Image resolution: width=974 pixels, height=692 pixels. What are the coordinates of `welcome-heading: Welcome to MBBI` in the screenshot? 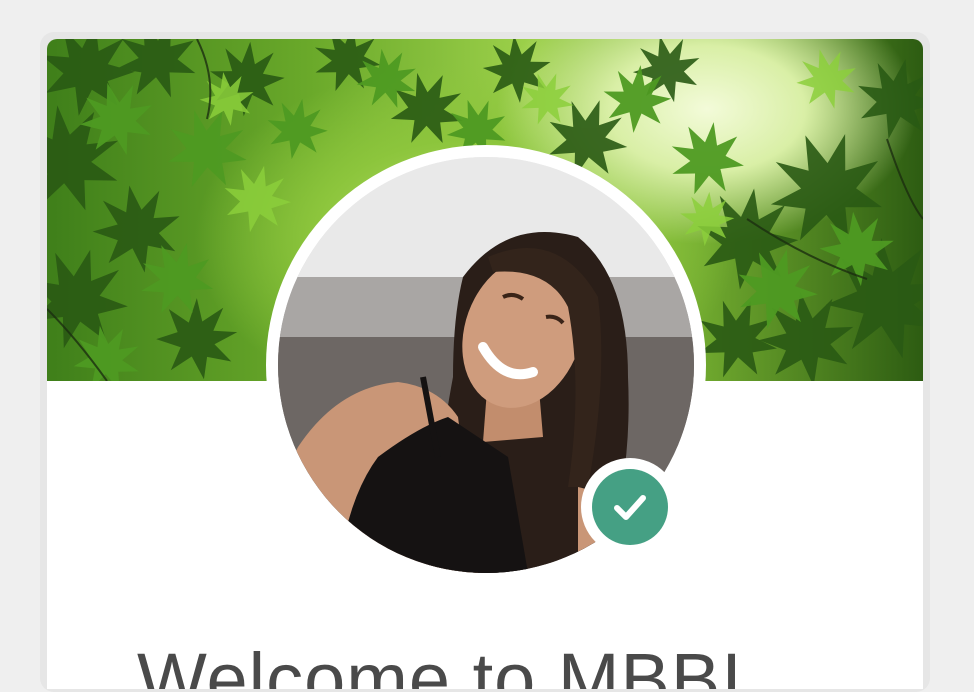 It's located at (440, 663).